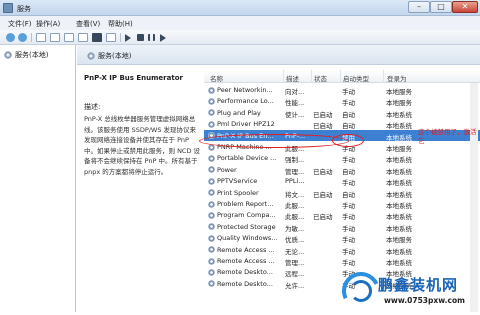 This screenshot has height=315, width=480. I want to click on refresh-icon, so click(69, 37).